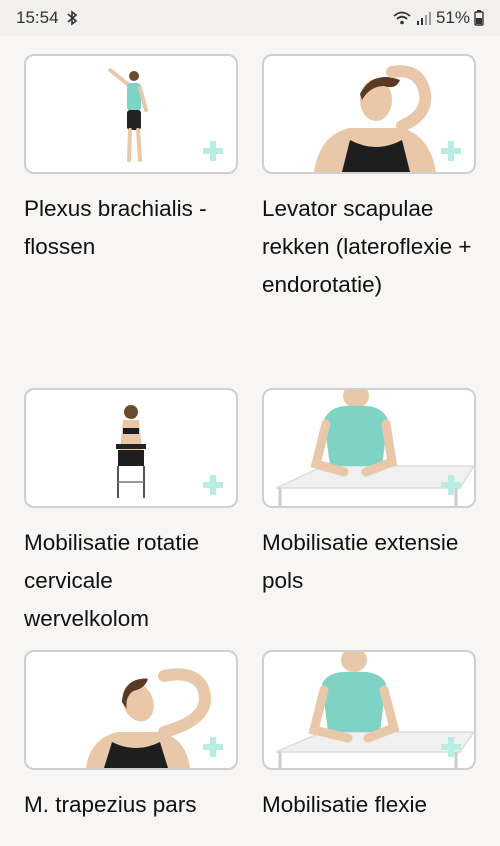  I want to click on exercise-title: M. trapezius pars, so click(131, 816).